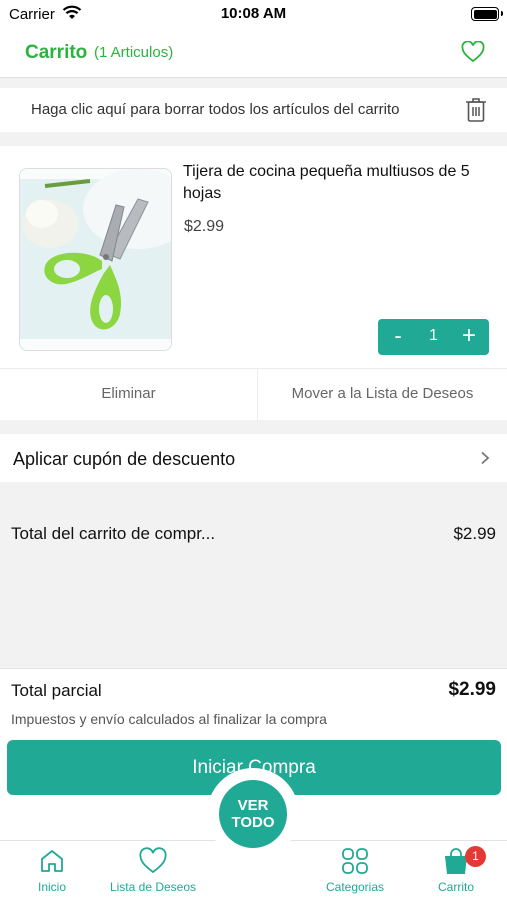 This screenshot has width=507, height=900. Describe the element at coordinates (475, 856) in the screenshot. I see `cart-badge: 1` at that location.